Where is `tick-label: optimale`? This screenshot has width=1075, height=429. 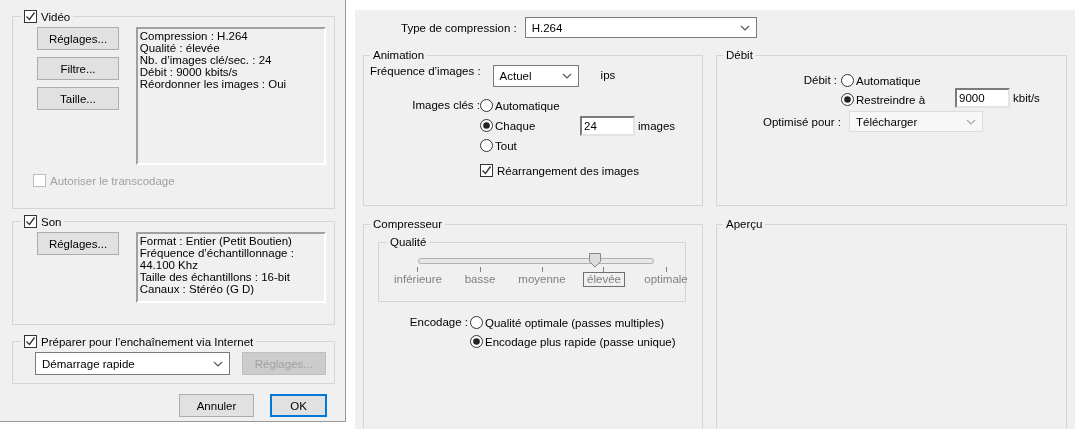
tick-label: optimale is located at coordinates (666, 279).